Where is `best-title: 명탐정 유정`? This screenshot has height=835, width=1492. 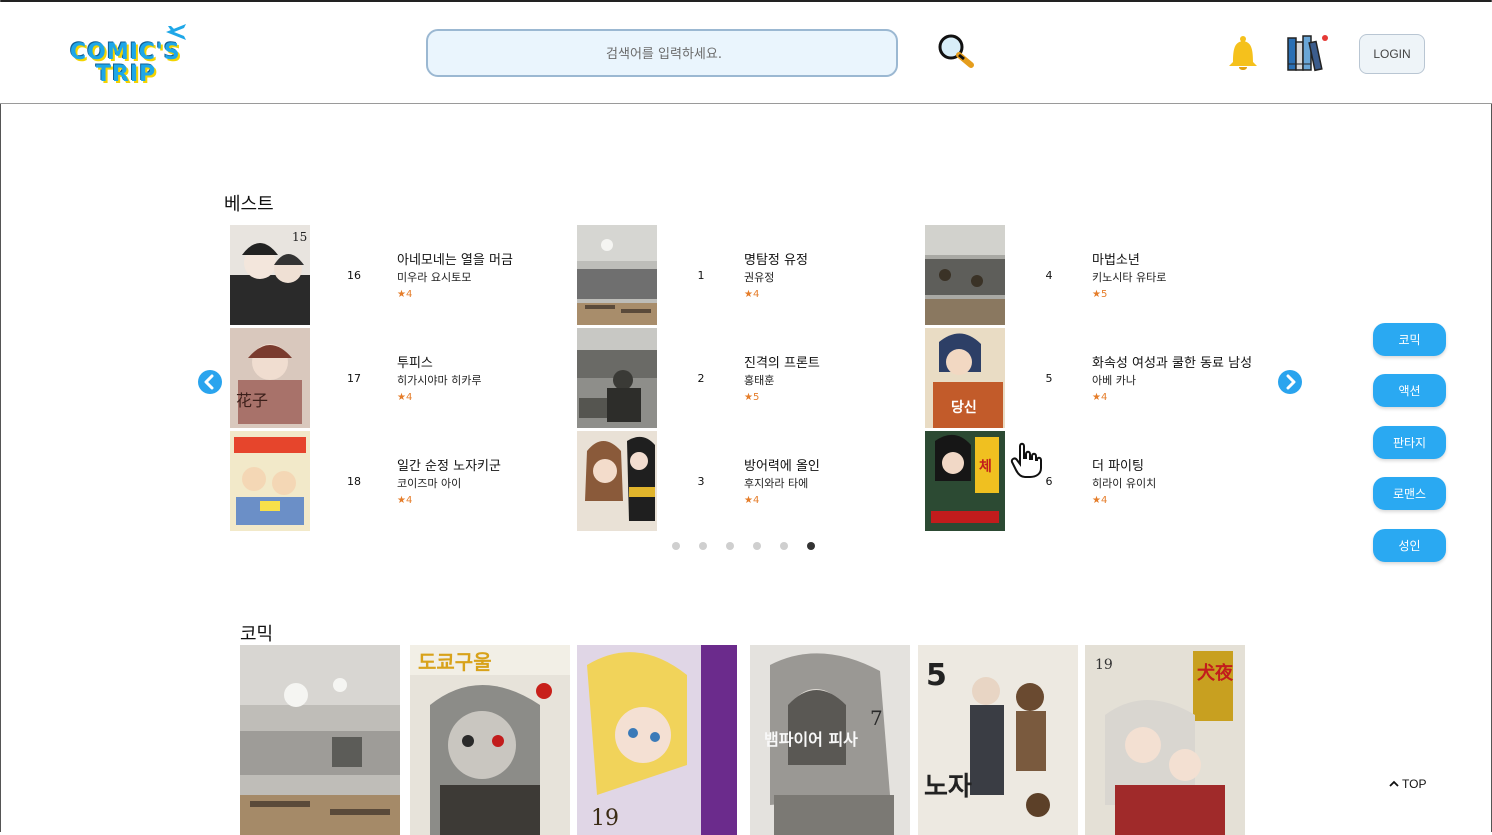
best-title: 명탐정 유정 is located at coordinates (776, 258).